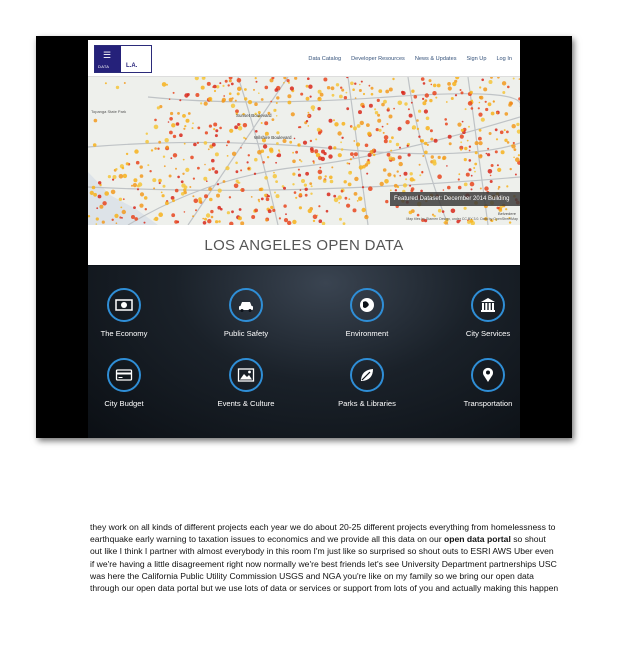 The height and width of the screenshot is (664, 618). What do you see at coordinates (477, 59) in the screenshot?
I see `nav-sign-up: Sign Up` at bounding box center [477, 59].